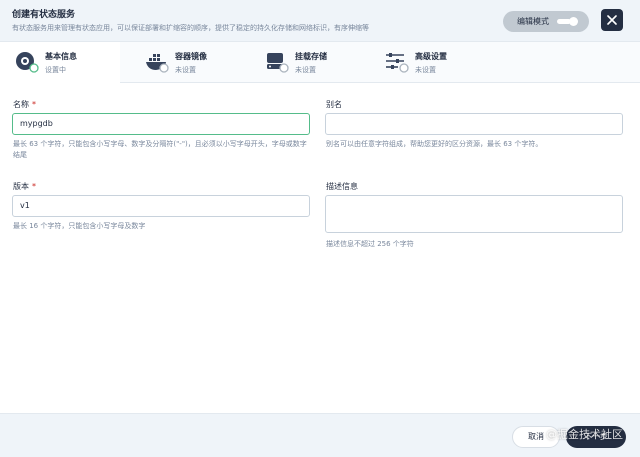 The height and width of the screenshot is (457, 640). I want to click on sliders-icon, so click(397, 63).